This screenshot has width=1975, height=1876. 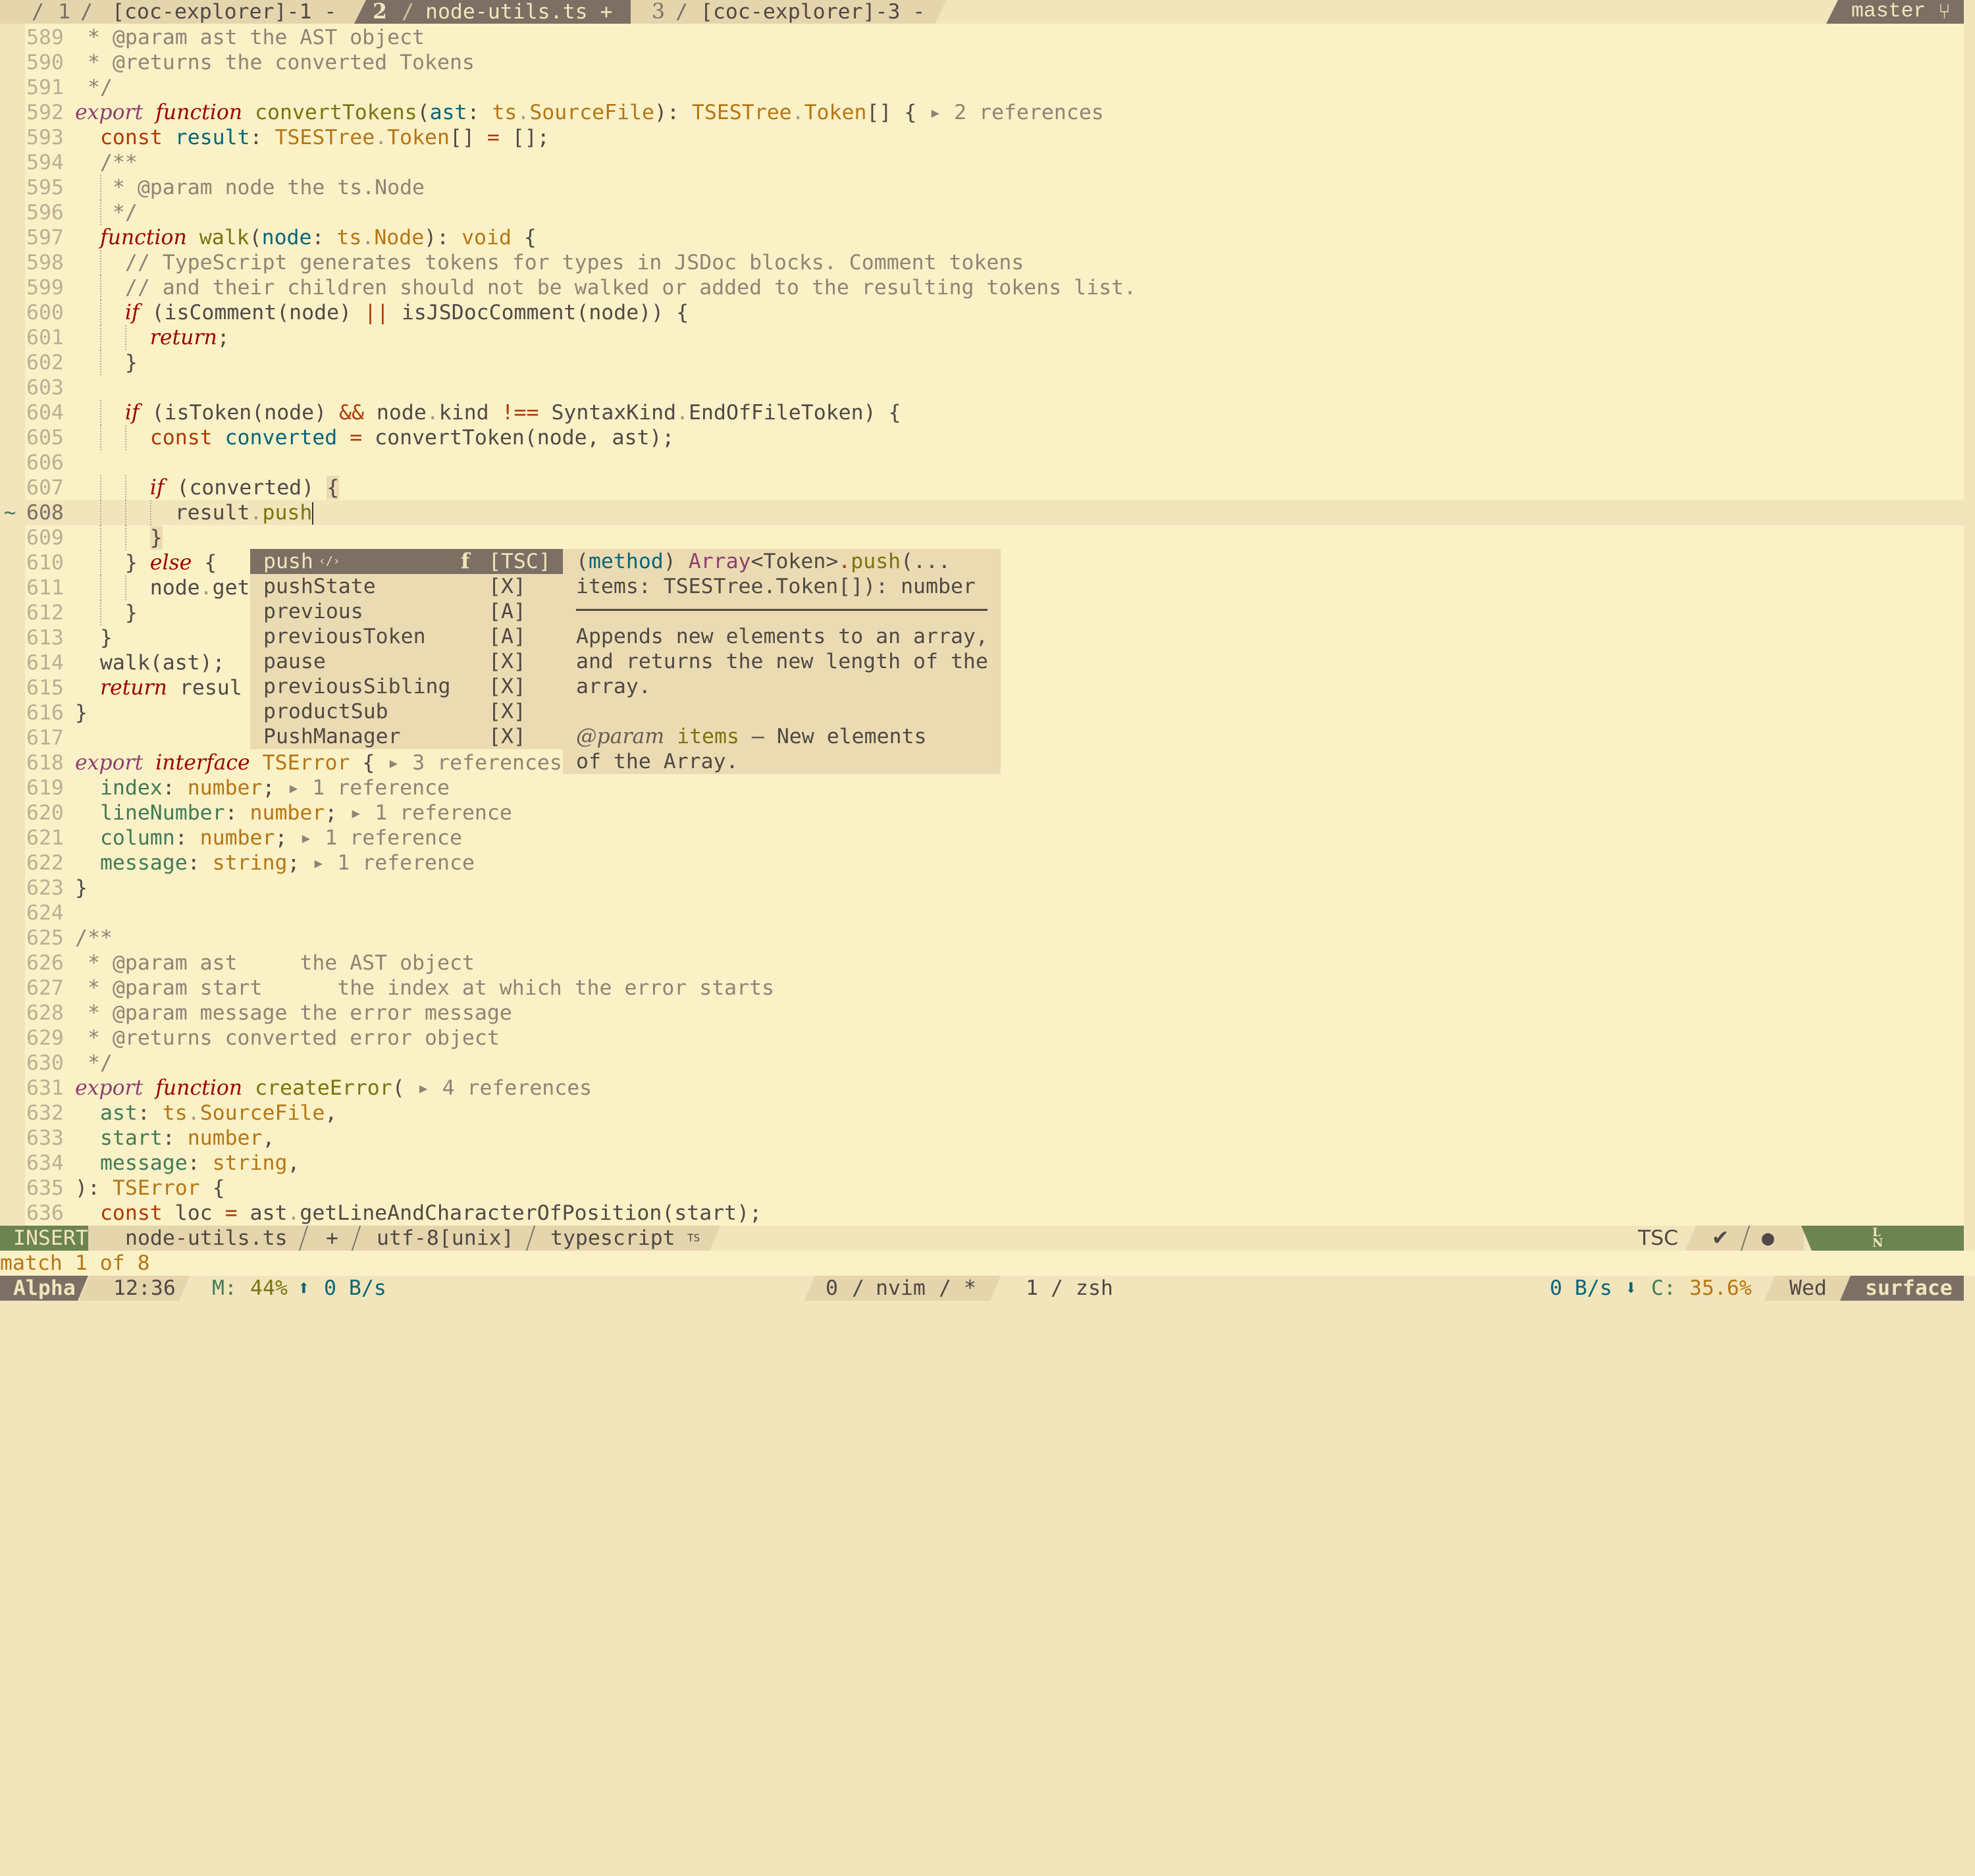 I want to click on tab-2-label: node-utils.ts +, so click(x=518, y=12).